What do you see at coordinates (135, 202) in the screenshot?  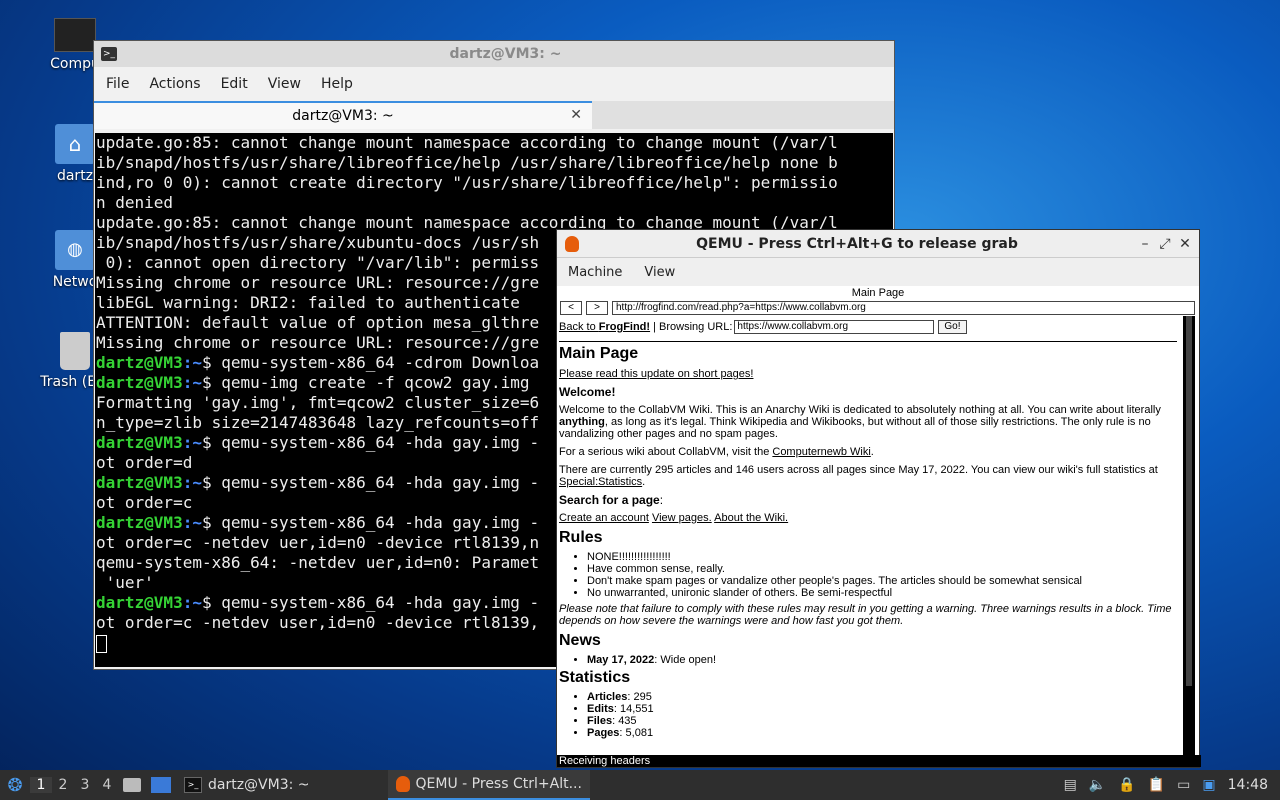 I see `terminal-line: n denied` at bounding box center [135, 202].